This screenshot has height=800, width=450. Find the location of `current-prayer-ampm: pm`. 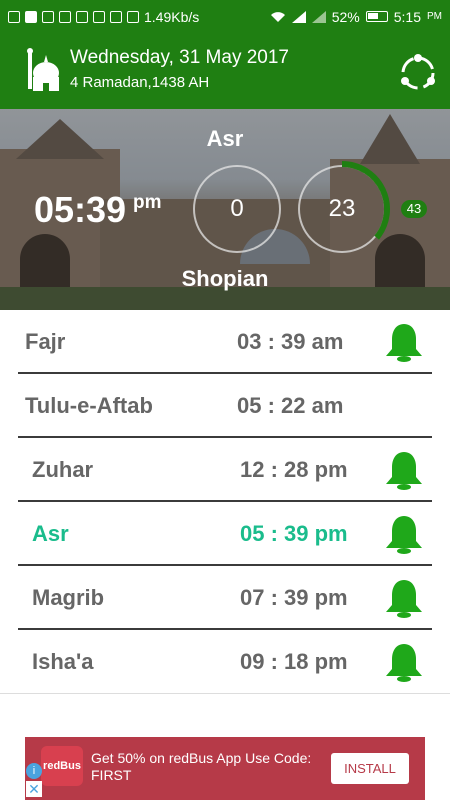

current-prayer-ampm: pm is located at coordinates (147, 202).